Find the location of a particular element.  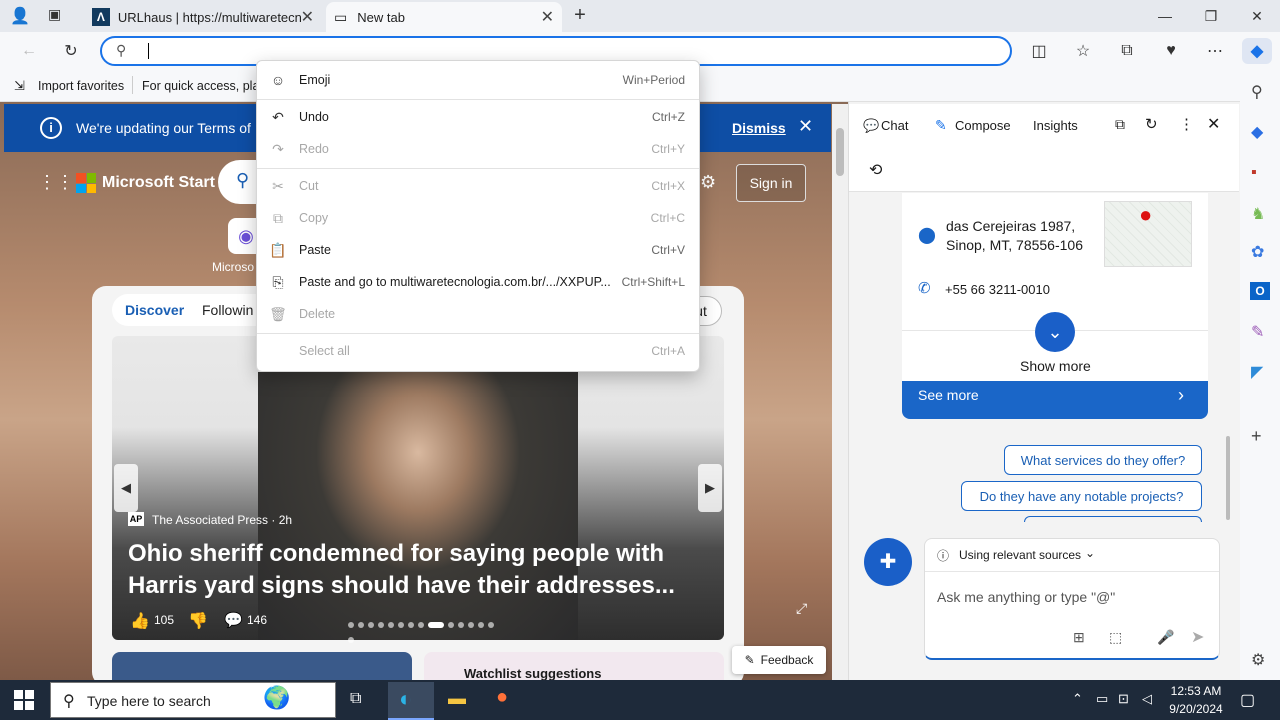

menu-item-undo: ↶ Undo Ctrl+Z is located at coordinates (478, 117).